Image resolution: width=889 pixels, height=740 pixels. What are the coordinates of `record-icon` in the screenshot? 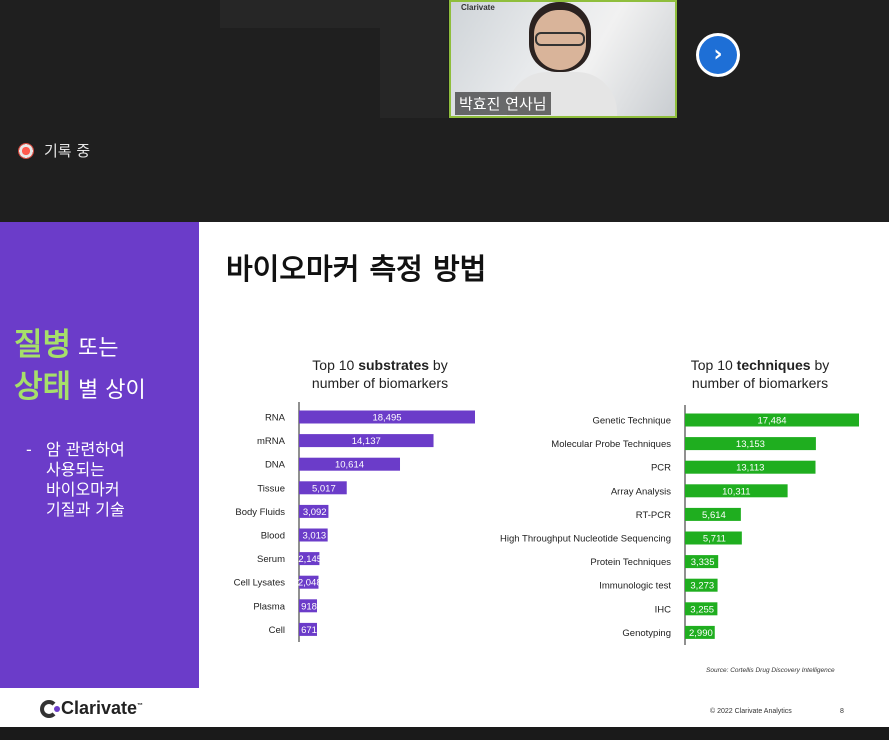 It's located at (26, 150).